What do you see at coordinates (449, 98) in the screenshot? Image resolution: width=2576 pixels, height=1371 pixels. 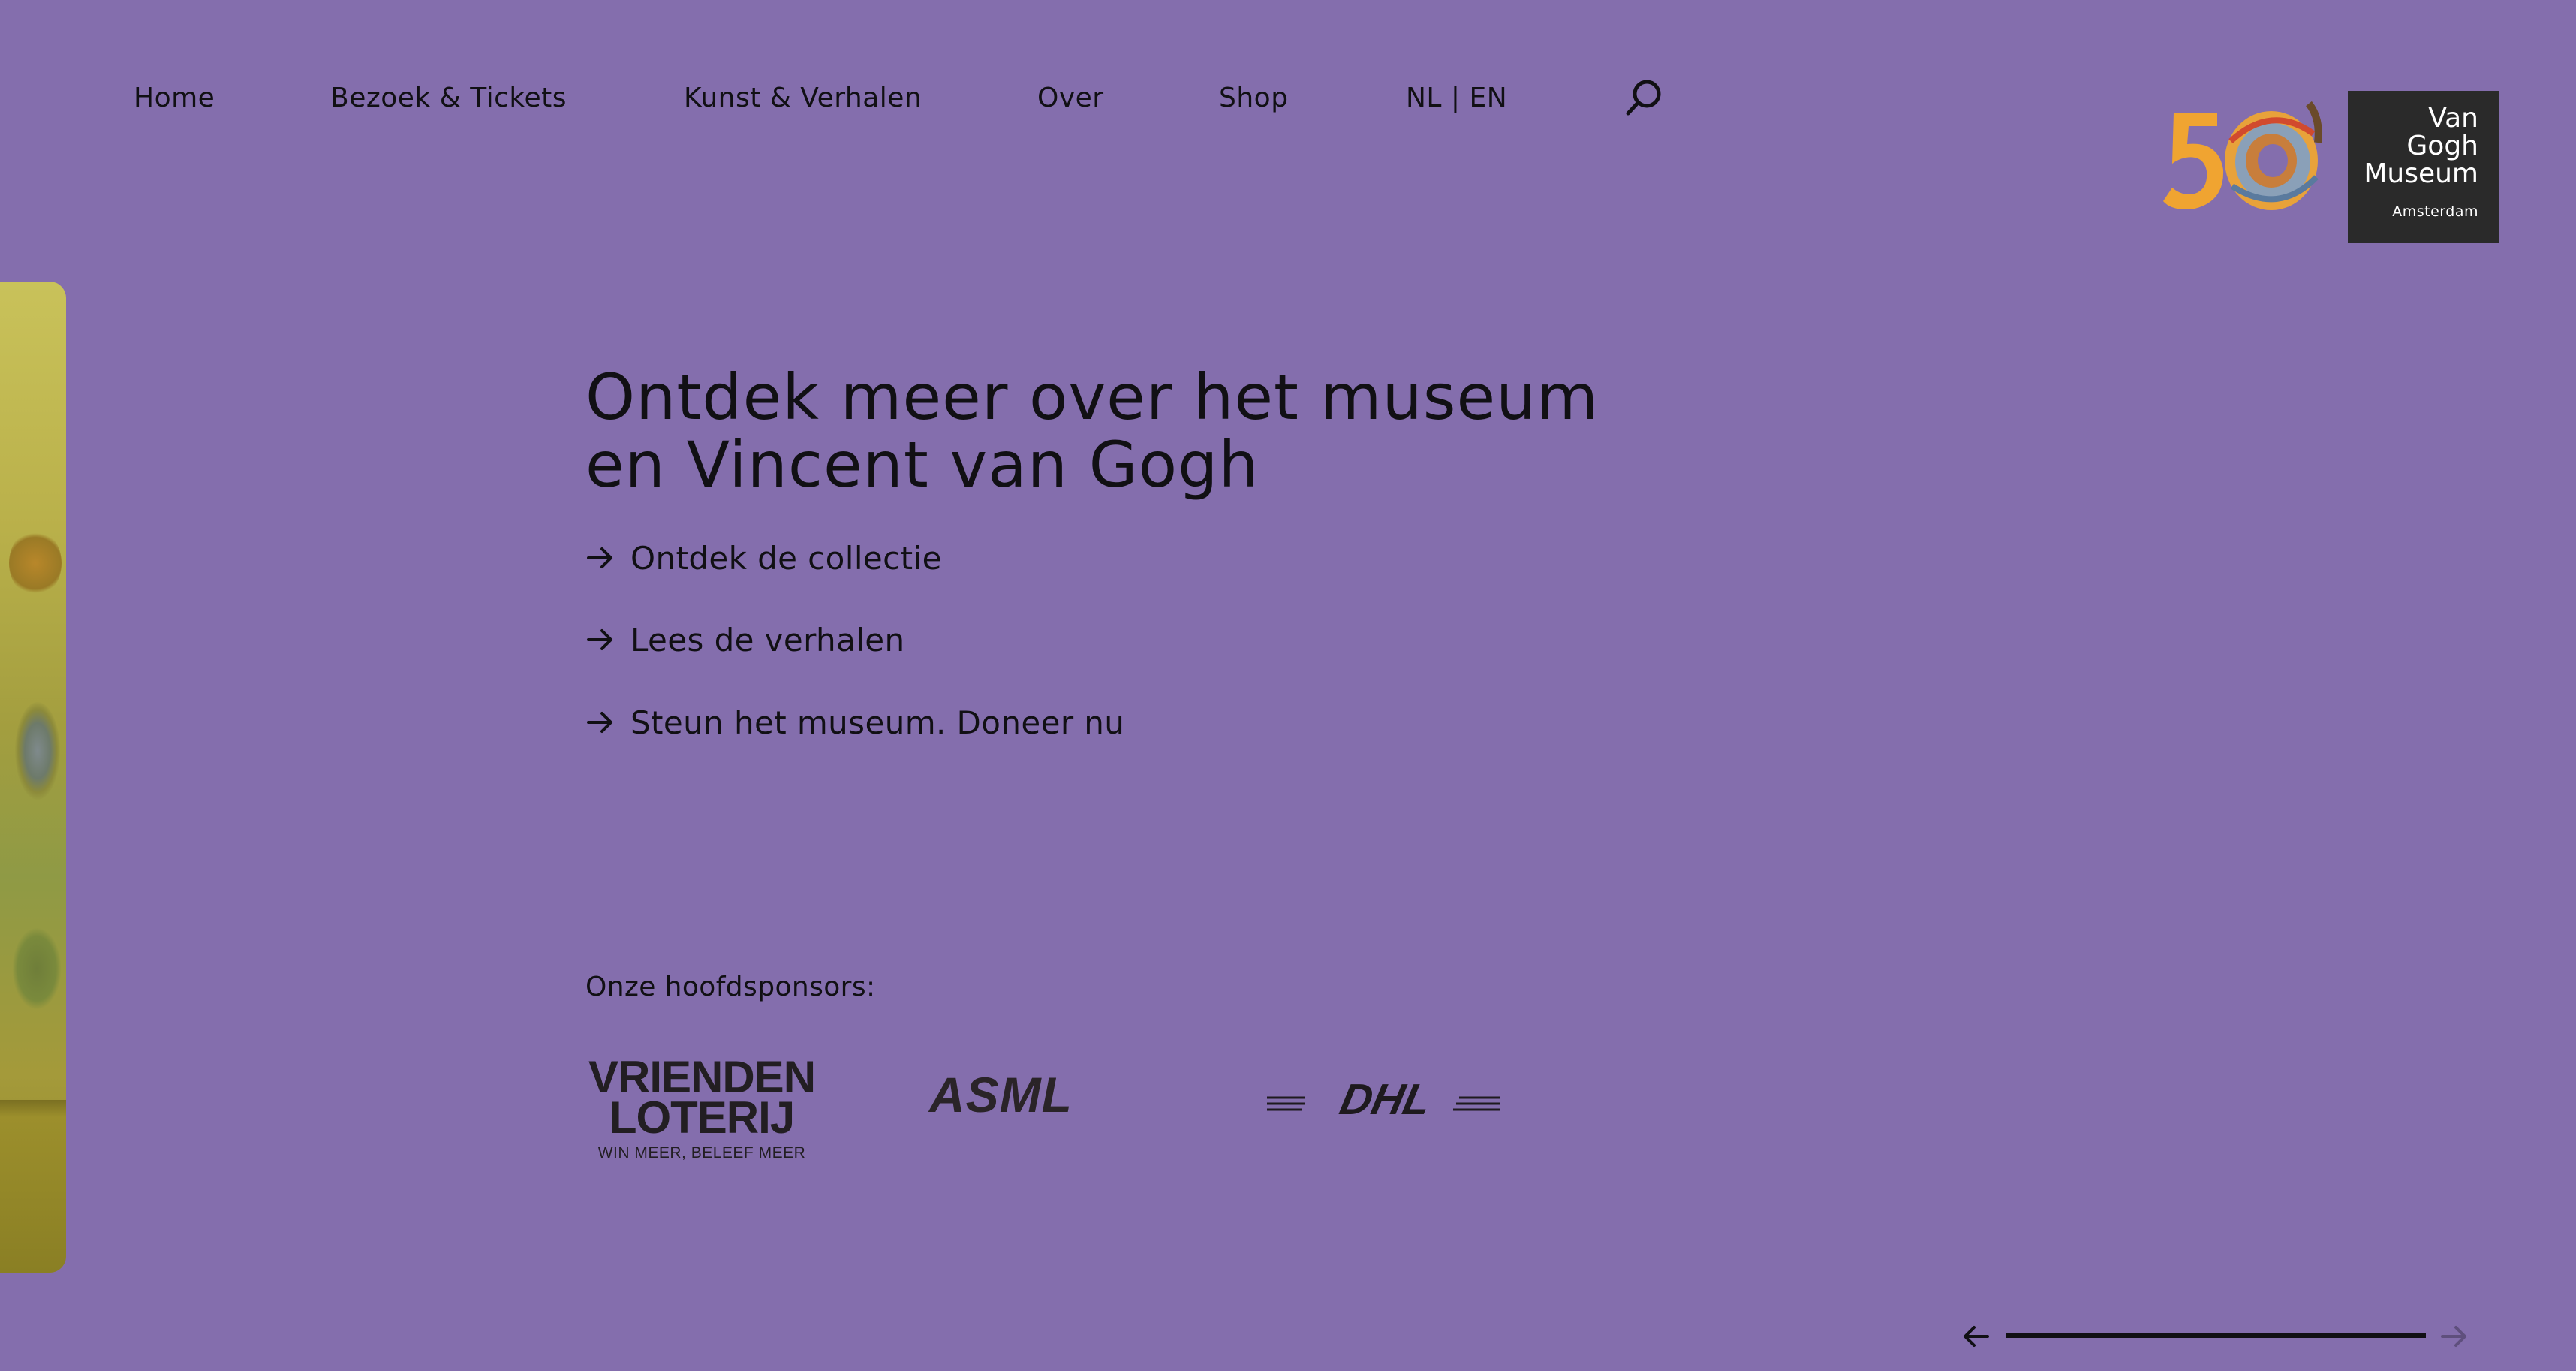 I see `nav-visit-tickets: Bezoek & Tickets` at bounding box center [449, 98].